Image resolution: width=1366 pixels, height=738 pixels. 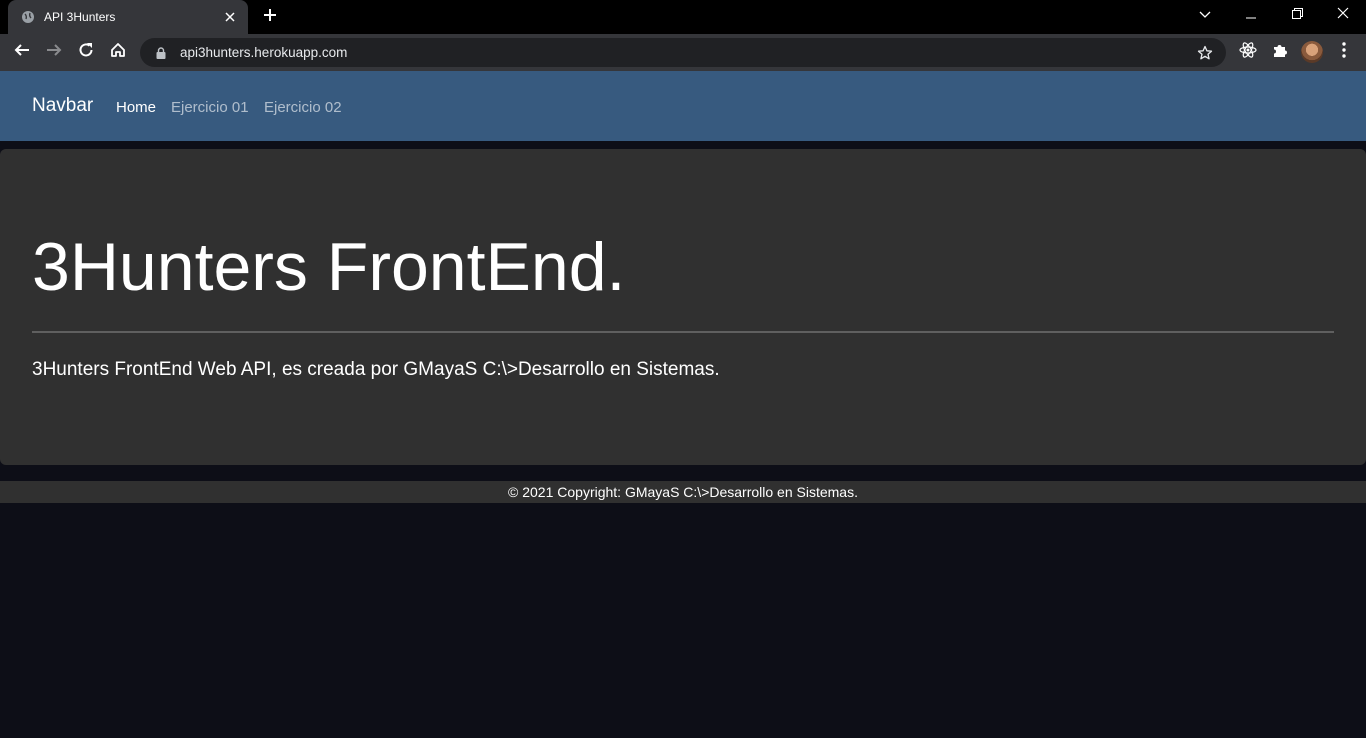 What do you see at coordinates (303, 107) in the screenshot?
I see `nav-link-ejercicio-02: Ejercicio 02` at bounding box center [303, 107].